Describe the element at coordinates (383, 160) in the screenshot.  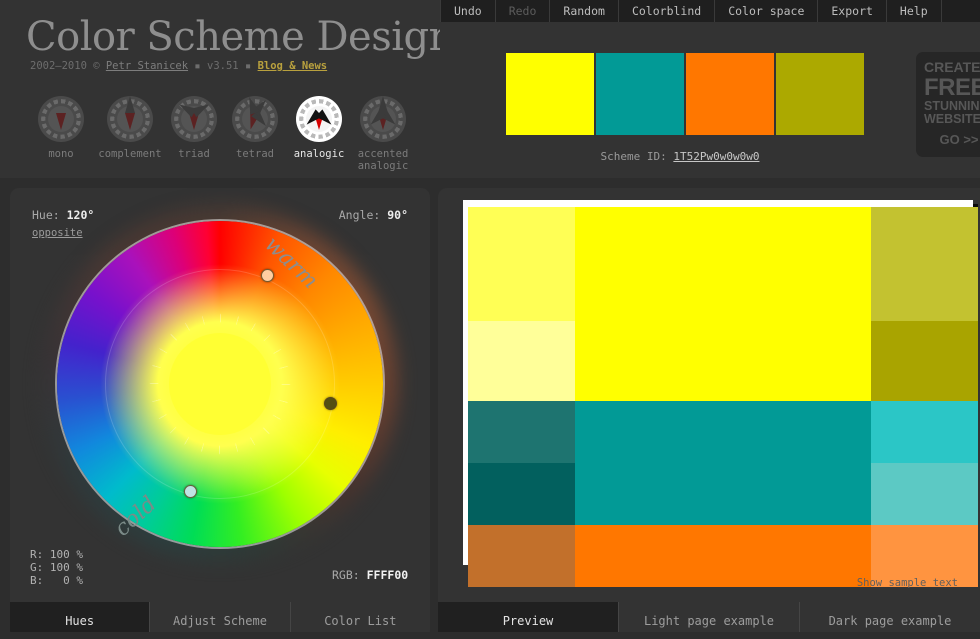
I see `scheme-type-label: accented analogic` at that location.